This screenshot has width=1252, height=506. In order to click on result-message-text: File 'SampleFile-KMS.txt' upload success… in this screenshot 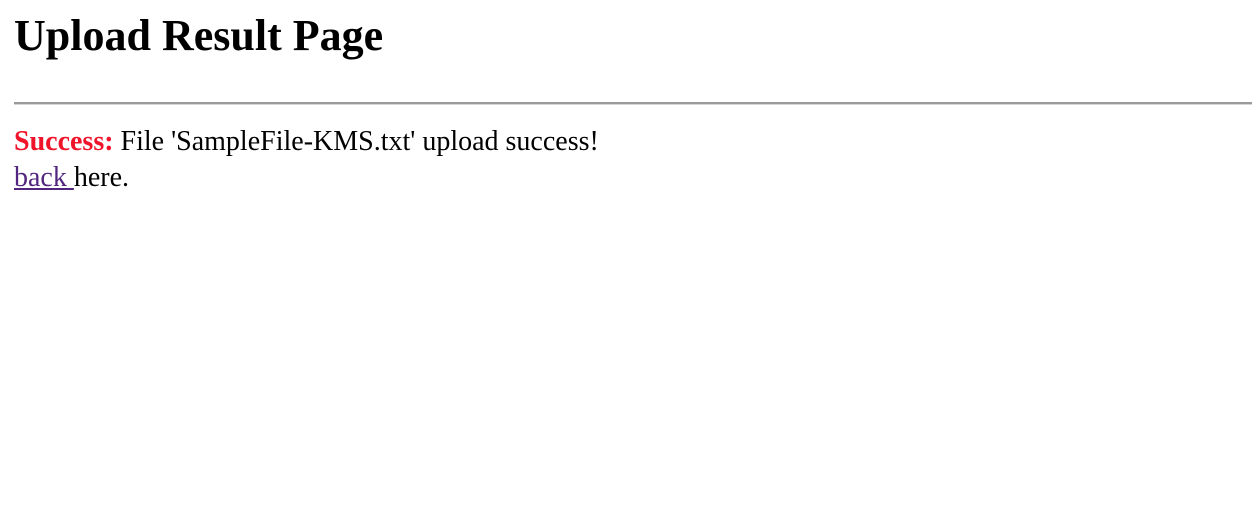, I will do `click(356, 141)`.